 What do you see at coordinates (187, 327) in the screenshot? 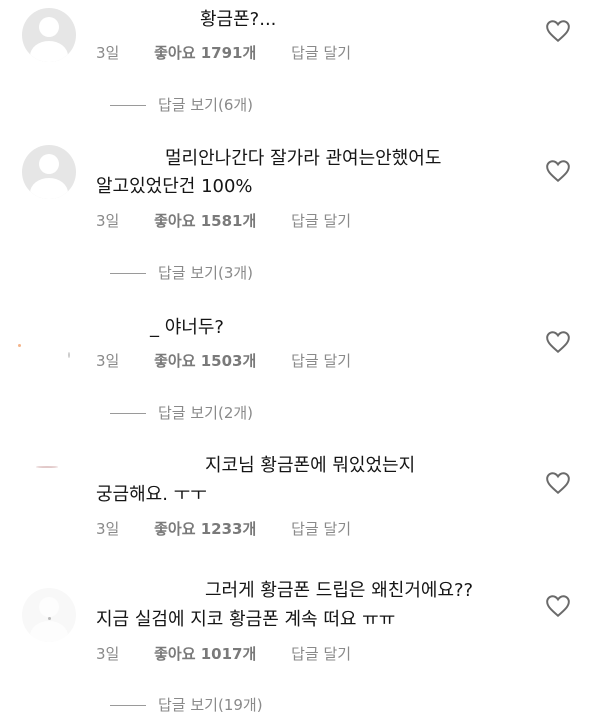
I see `comment-text-line: _ 야너두?` at bounding box center [187, 327].